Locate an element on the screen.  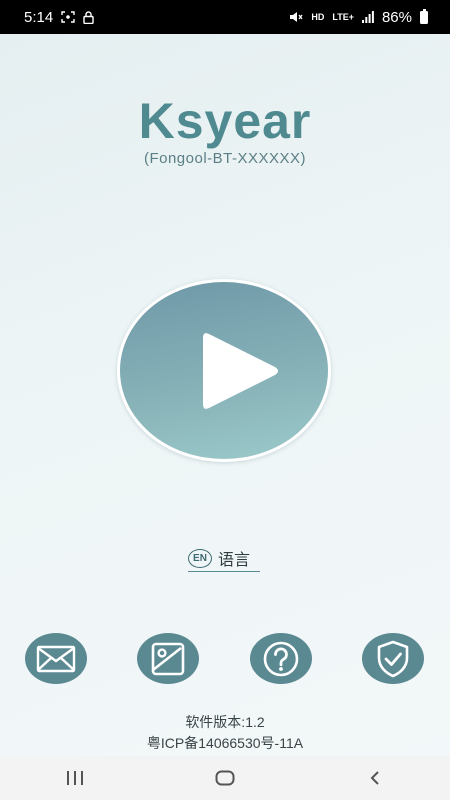
play-button is located at coordinates (224, 370).